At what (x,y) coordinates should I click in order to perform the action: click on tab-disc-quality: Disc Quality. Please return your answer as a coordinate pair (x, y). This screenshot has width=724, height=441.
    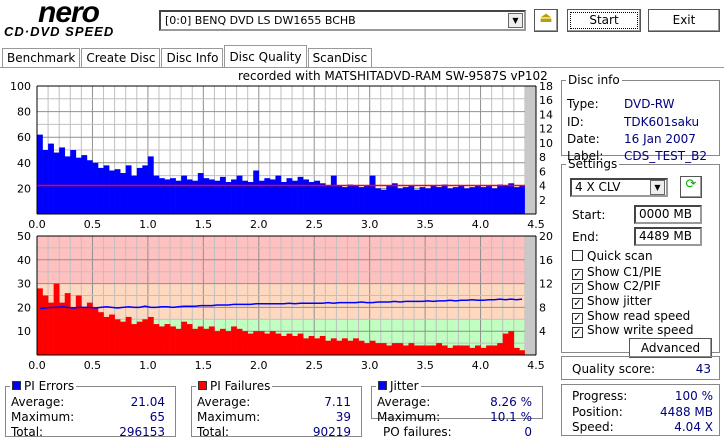
    Looking at the image, I should click on (265, 56).